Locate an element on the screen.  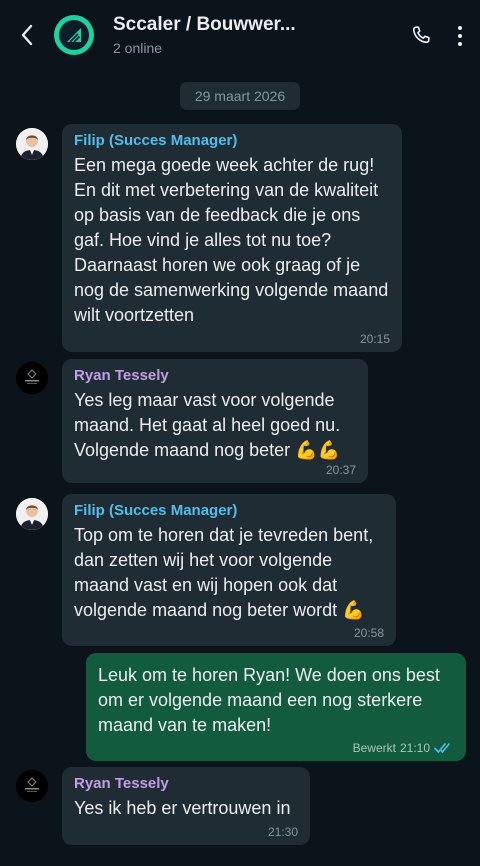
message-time: 20:37 is located at coordinates (340, 470).